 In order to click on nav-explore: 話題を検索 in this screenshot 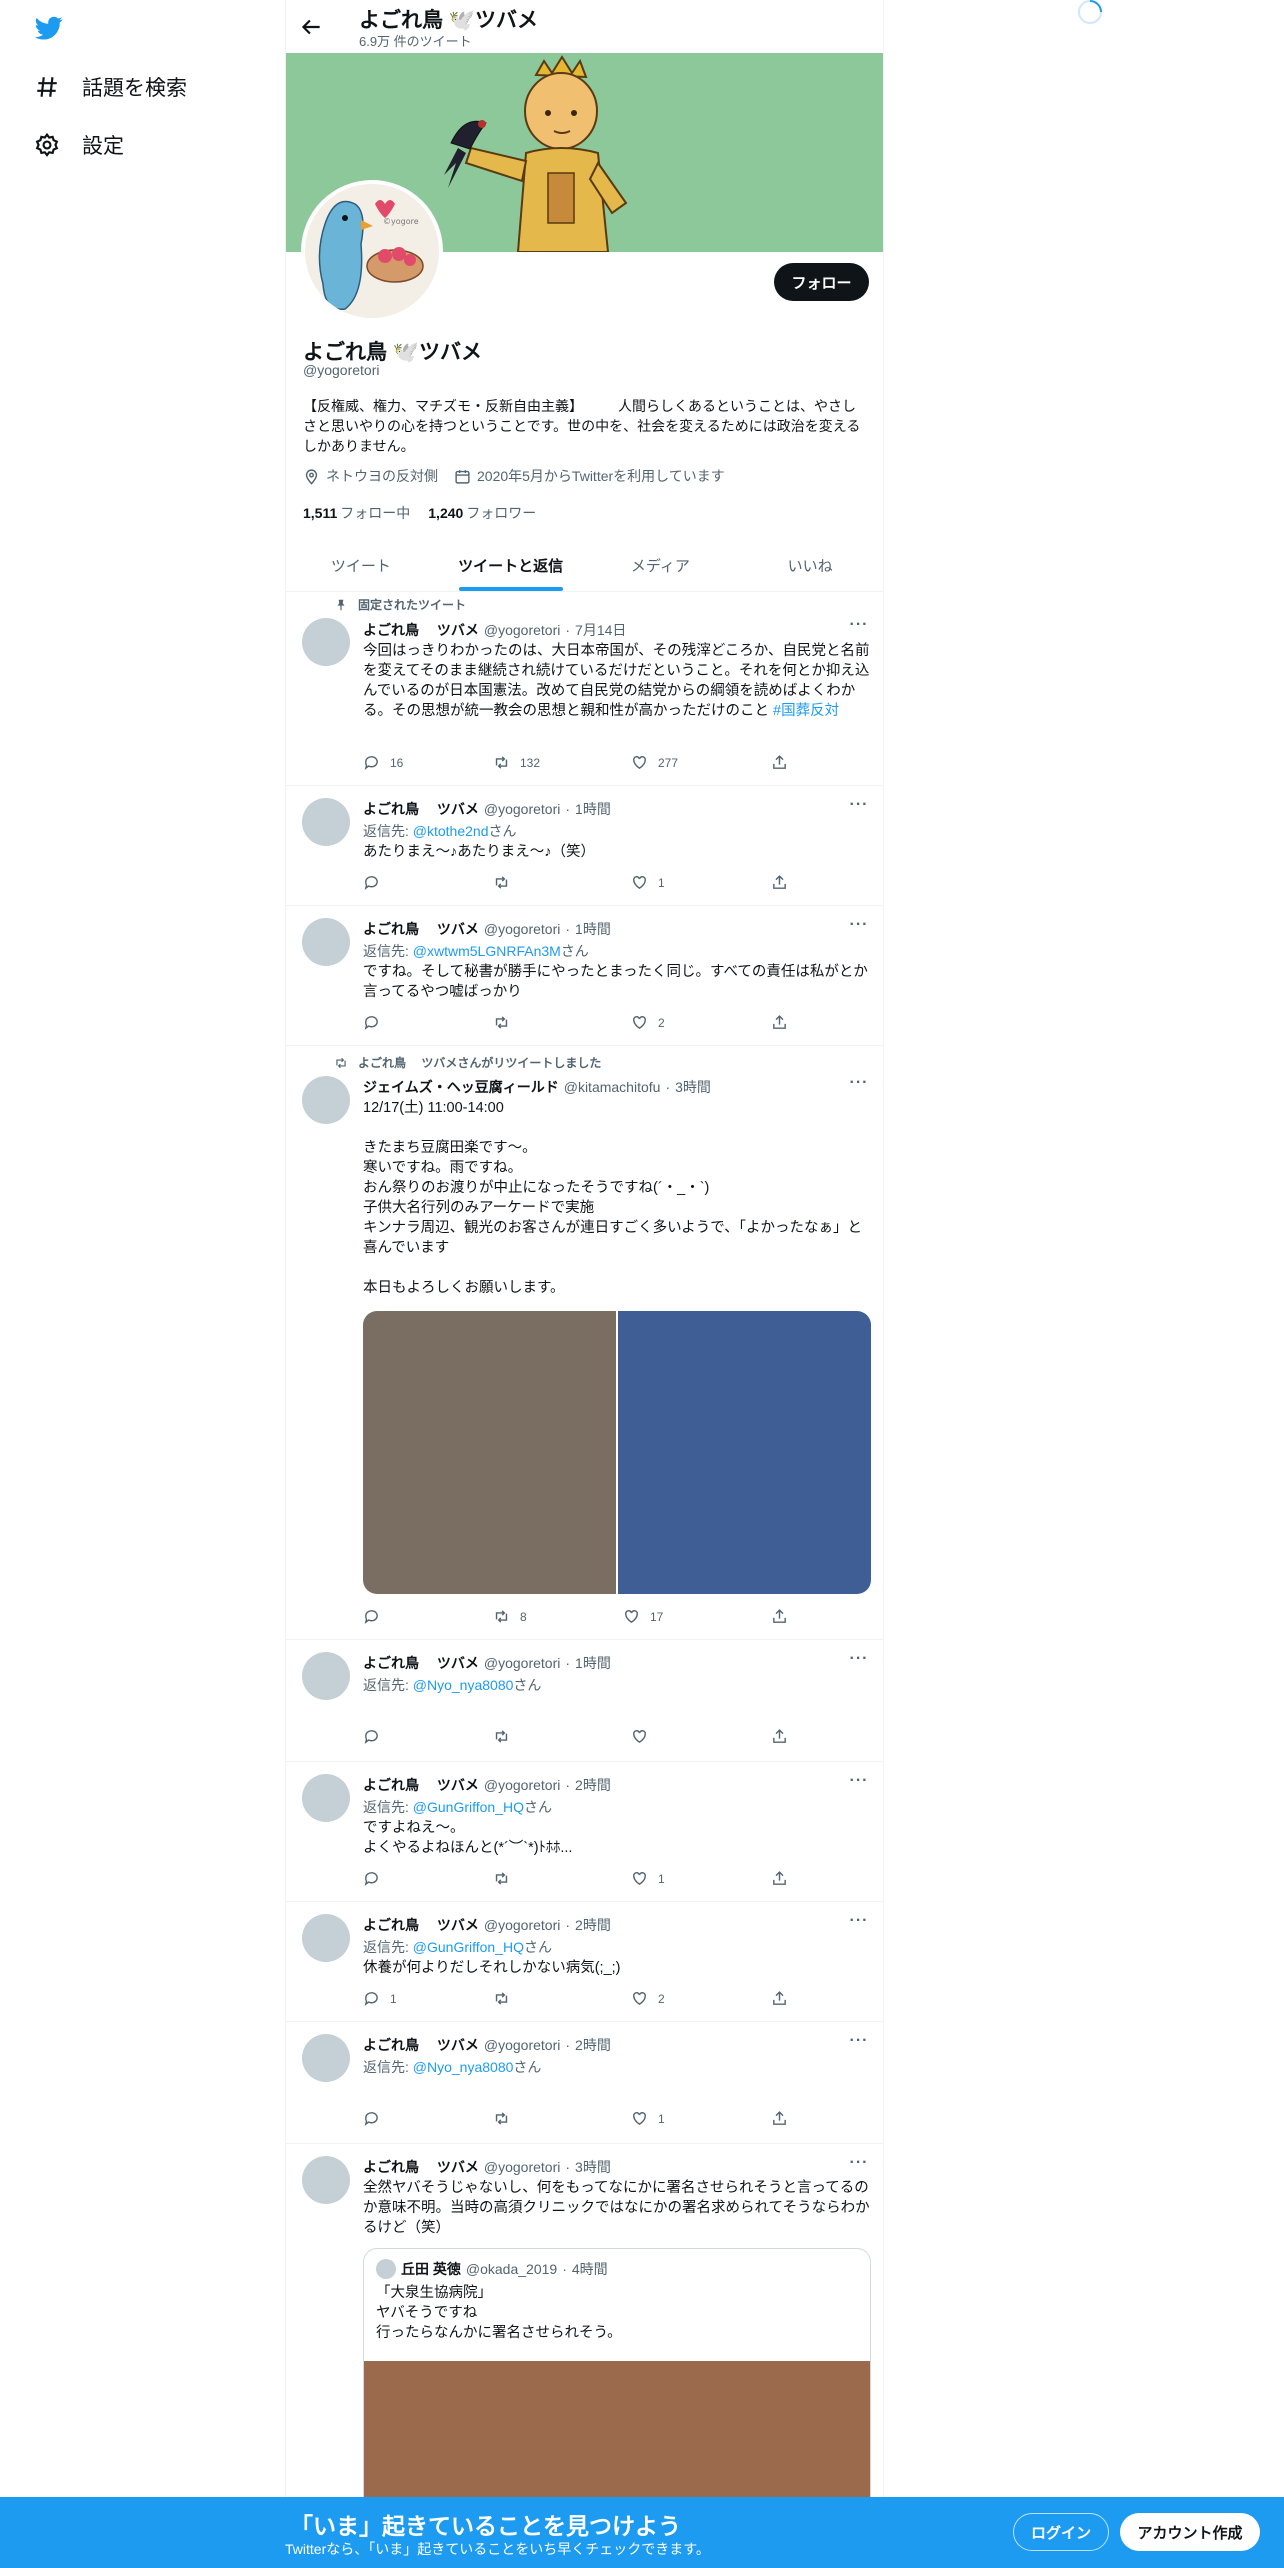, I will do `click(110, 87)`.